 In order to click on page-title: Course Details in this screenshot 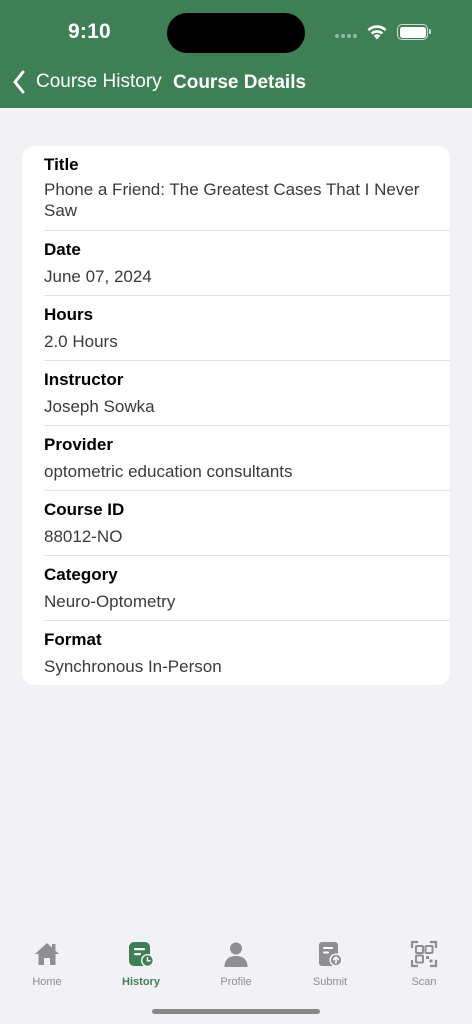, I will do `click(240, 82)`.